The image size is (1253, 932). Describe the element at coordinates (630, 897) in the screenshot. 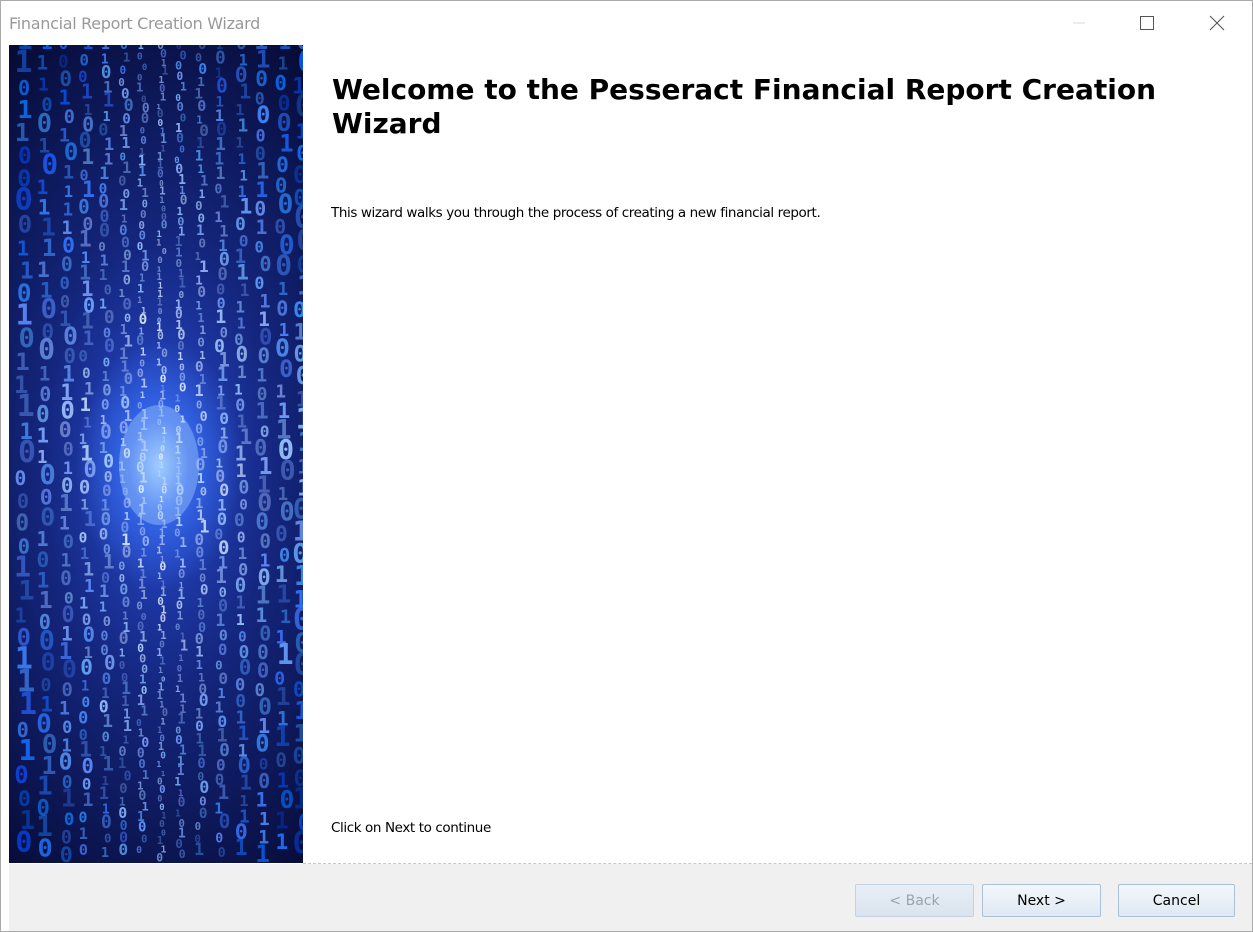

I see `wizard-footer: < Back Next > Cancel` at that location.